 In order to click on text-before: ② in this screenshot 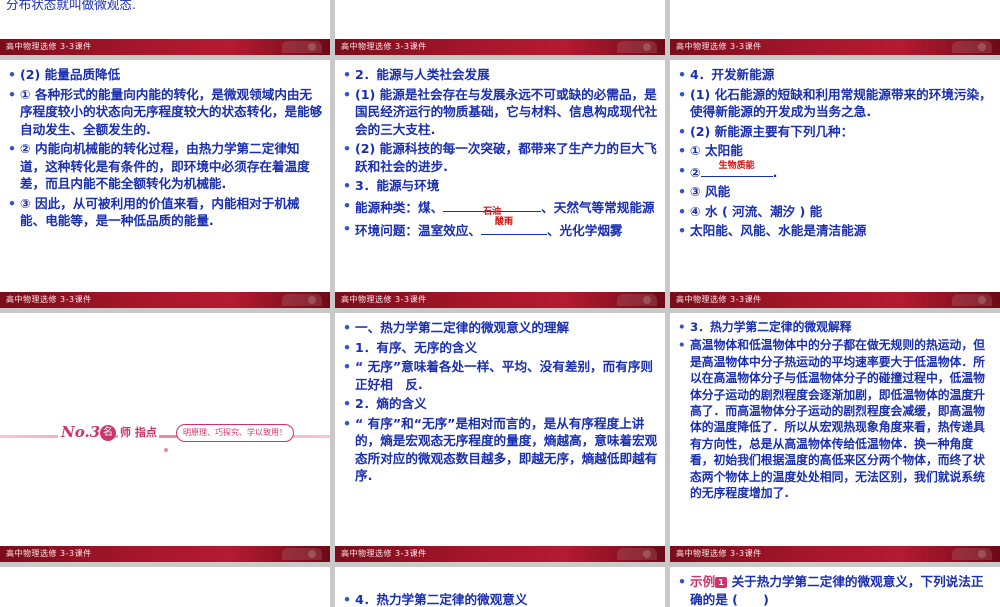, I will do `click(695, 172)`.